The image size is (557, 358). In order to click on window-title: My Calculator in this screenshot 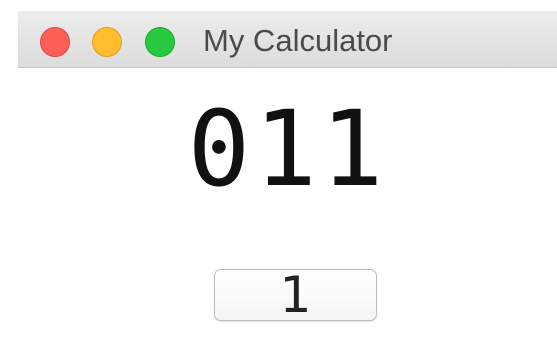, I will do `click(298, 40)`.